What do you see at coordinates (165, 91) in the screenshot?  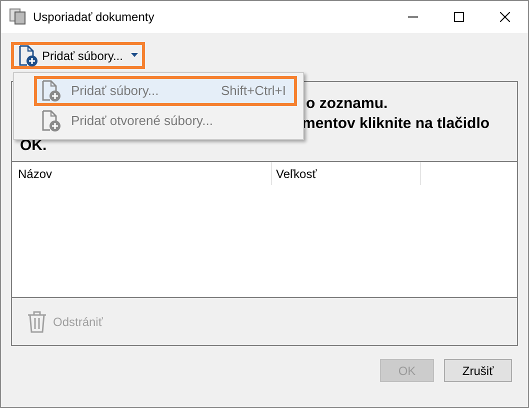 I see `menu-item: Pridať súbory... Shift+Ctrl+I` at bounding box center [165, 91].